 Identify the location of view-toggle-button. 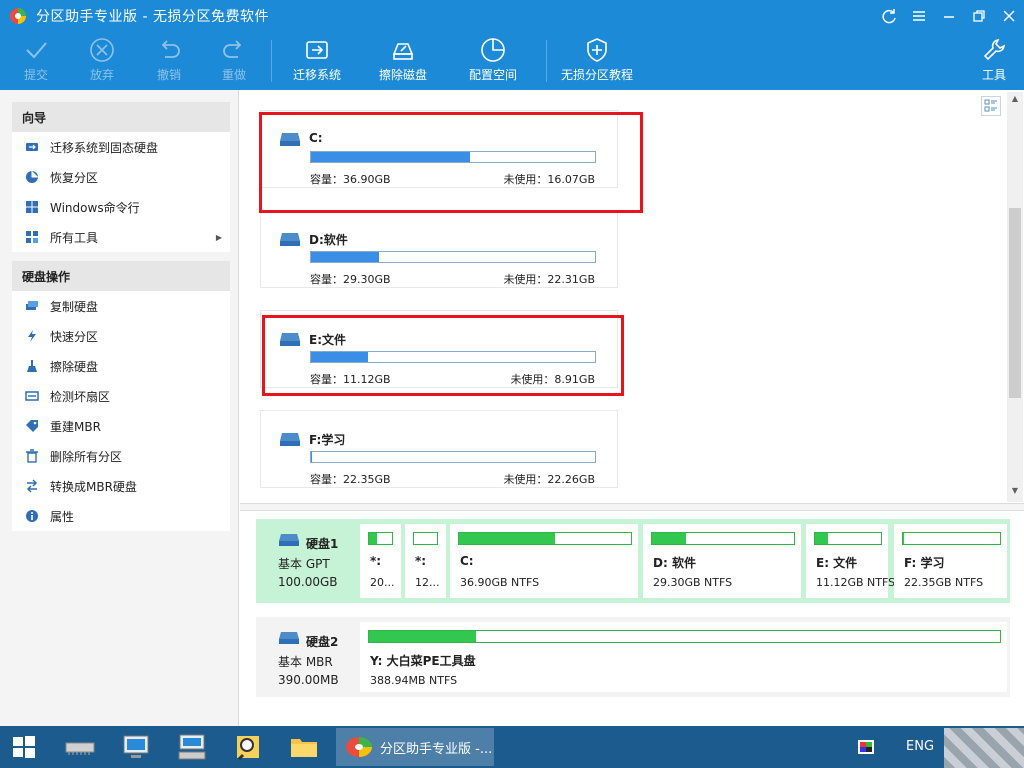
(991, 106).